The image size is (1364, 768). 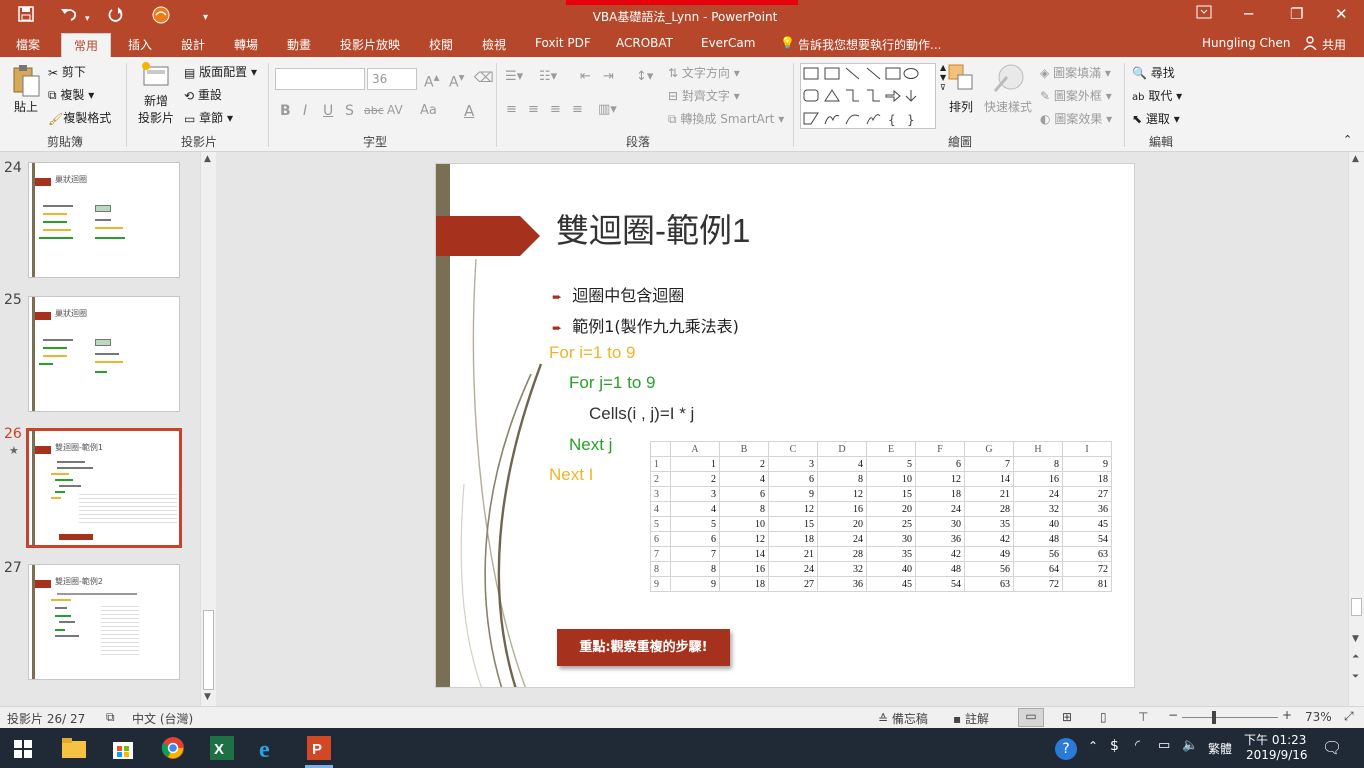 I want to click on slide-thumbnail-27: 雙迴圈-範例2, so click(x=104, y=622).